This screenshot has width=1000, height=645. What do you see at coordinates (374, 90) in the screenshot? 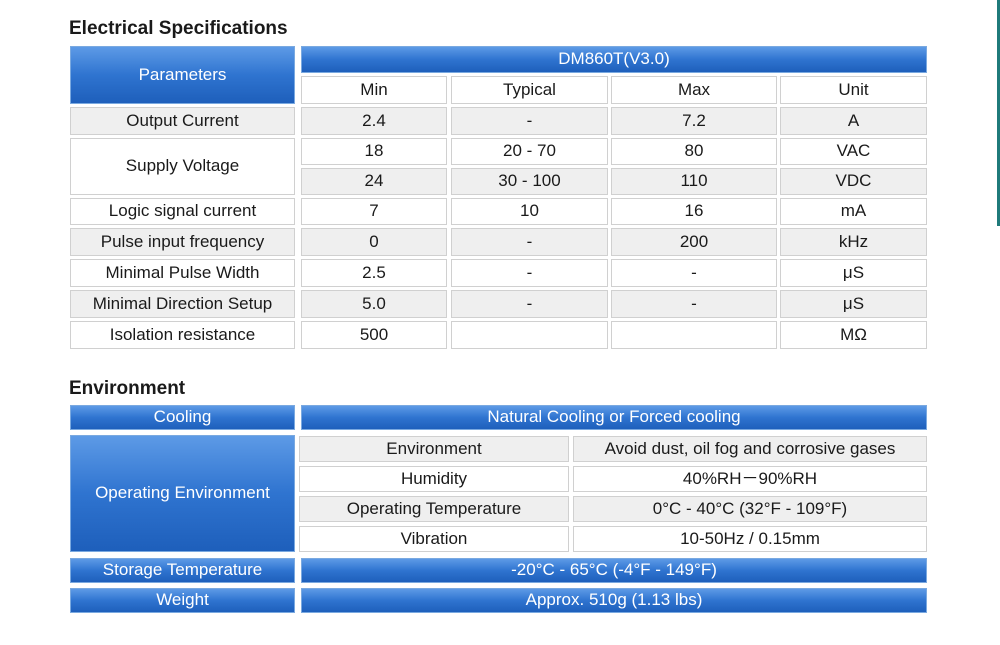
I see `column-header-min: Min` at bounding box center [374, 90].